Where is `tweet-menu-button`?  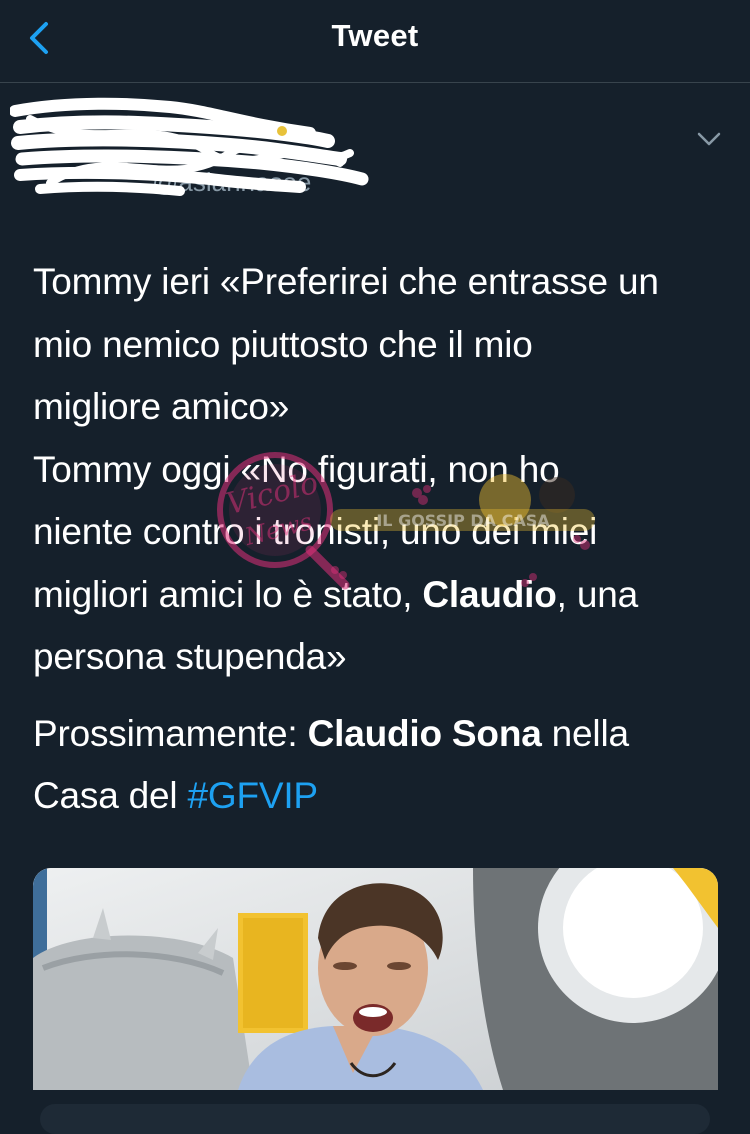
tweet-menu-button is located at coordinates (709, 139).